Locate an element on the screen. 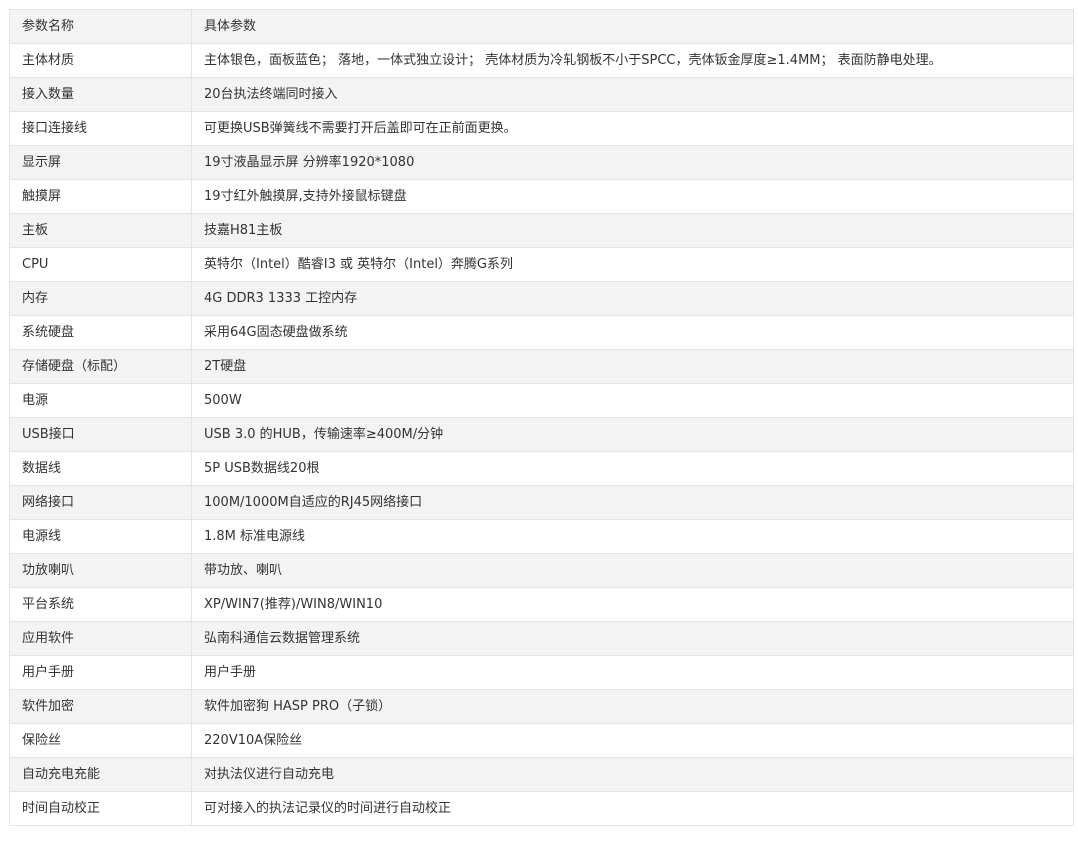 This screenshot has width=1078, height=847. table-row: 接口连接线 可更换USB弹簧线不需要打开后盖即可在正前面更换。 is located at coordinates (541, 128).